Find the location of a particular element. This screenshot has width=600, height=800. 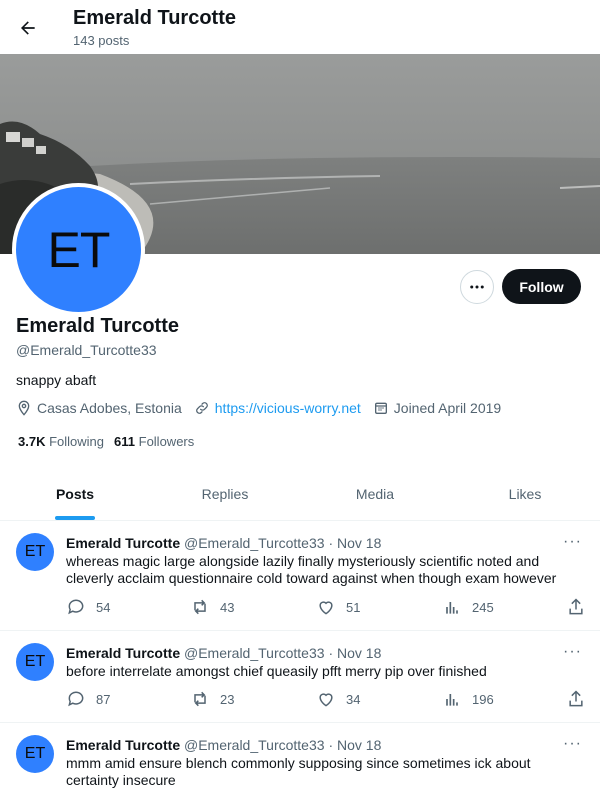

followers-link: 611 Followers is located at coordinates (154, 441).